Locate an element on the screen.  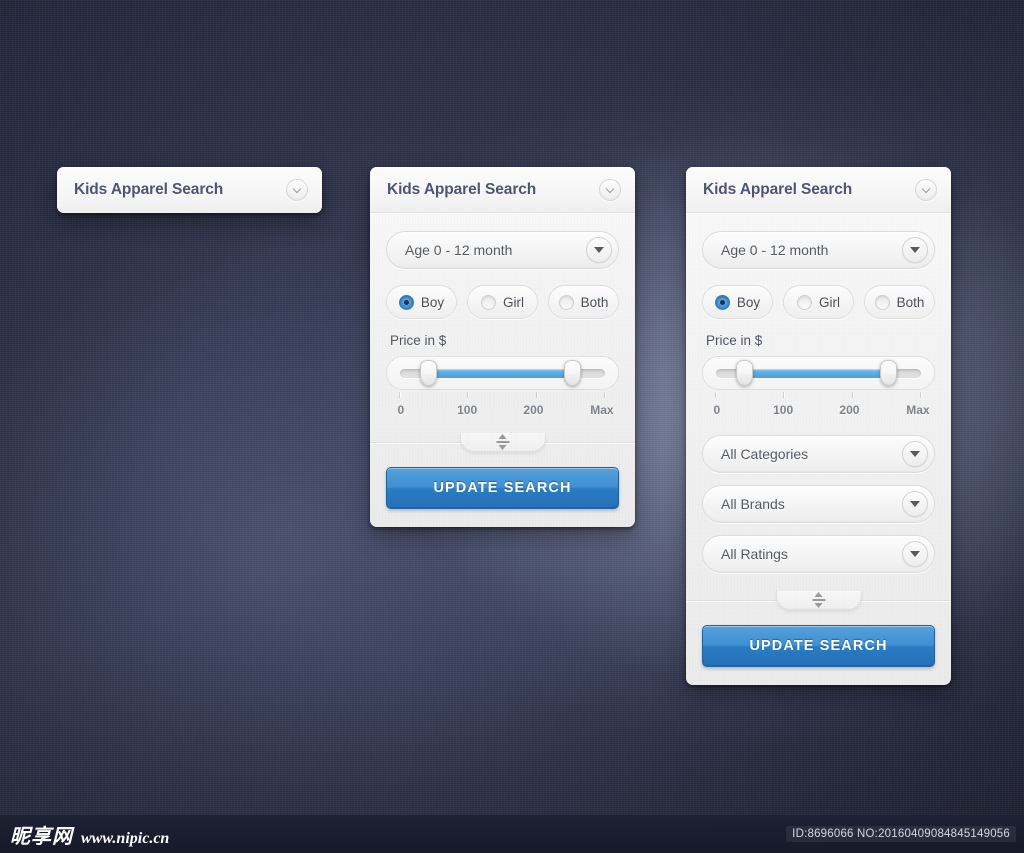
watermark-id-text: ID:8696066 NO:20160409084845149056 is located at coordinates (901, 834).